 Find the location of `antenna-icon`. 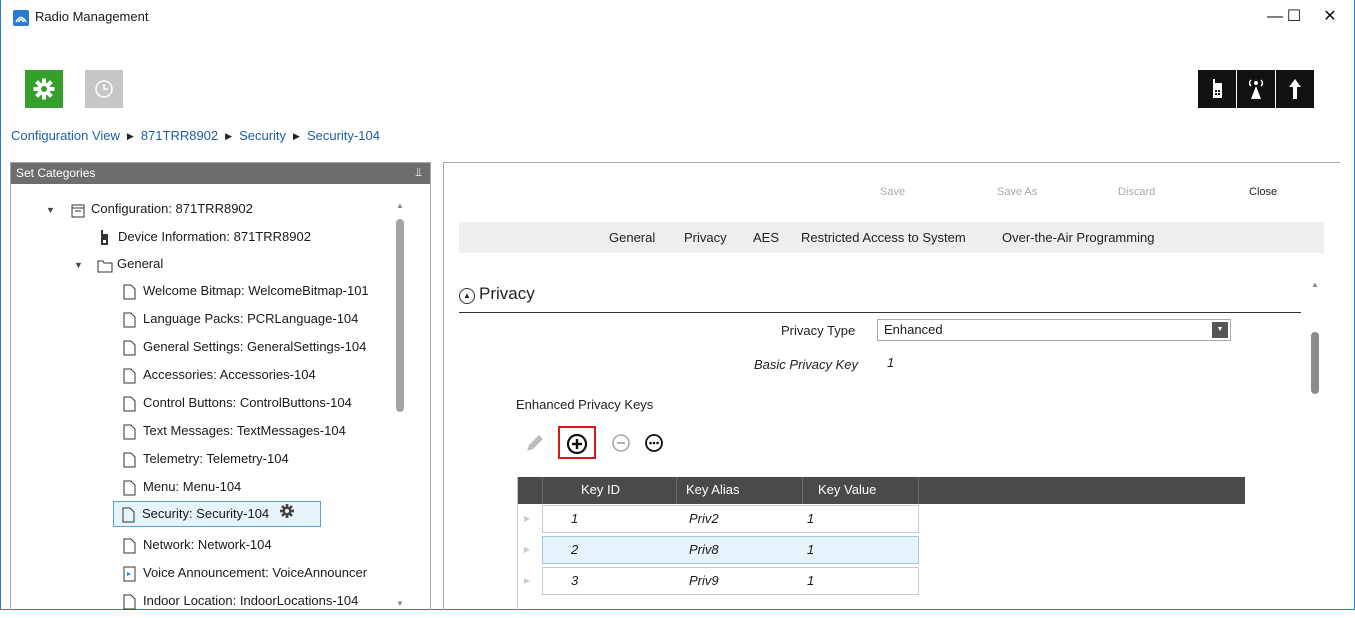

antenna-icon is located at coordinates (1256, 89).